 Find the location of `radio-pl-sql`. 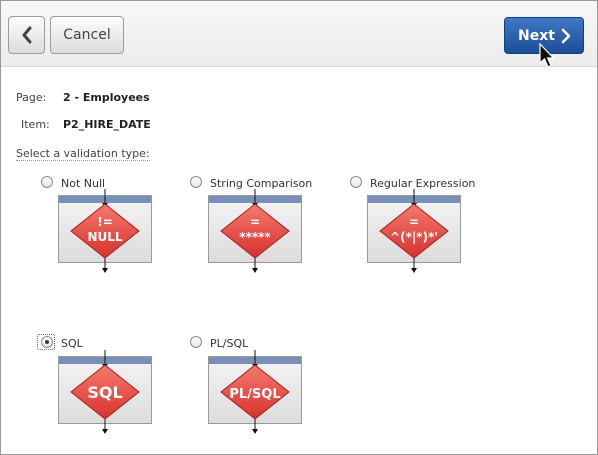

radio-pl-sql is located at coordinates (196, 342).